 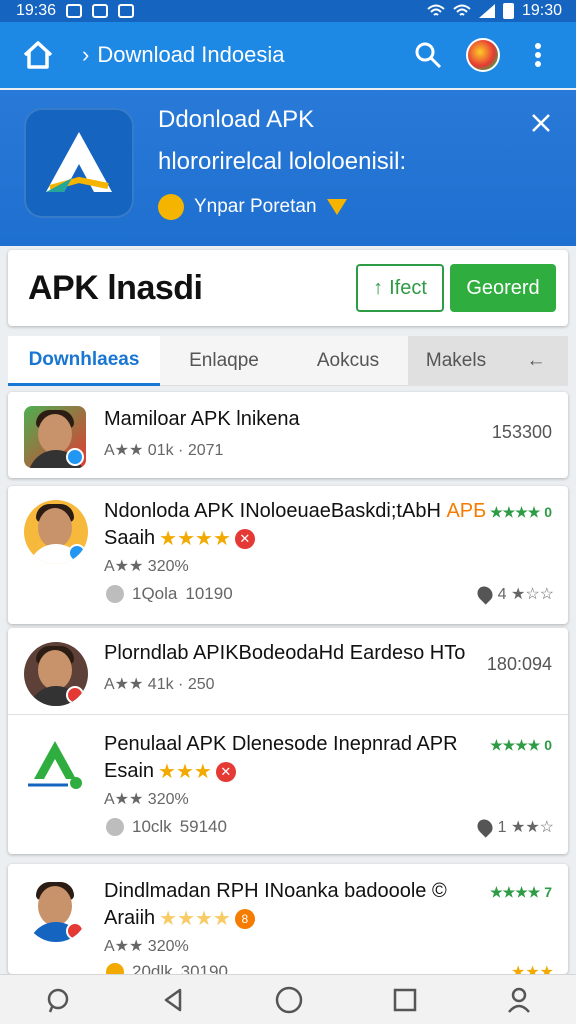 What do you see at coordinates (288, 11) in the screenshot?
I see `status-bar: 19:36 19:30` at bounding box center [288, 11].